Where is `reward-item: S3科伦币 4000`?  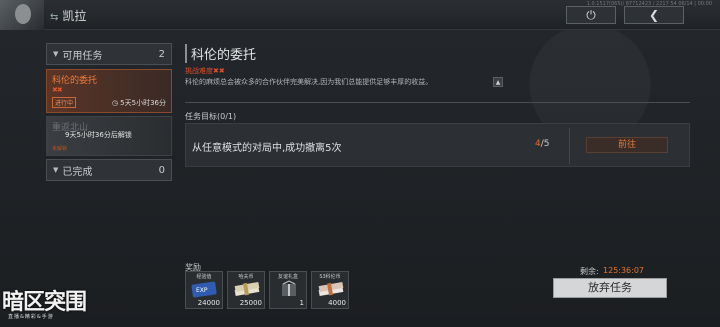 reward-item: S3科伦币 4000 is located at coordinates (330, 290).